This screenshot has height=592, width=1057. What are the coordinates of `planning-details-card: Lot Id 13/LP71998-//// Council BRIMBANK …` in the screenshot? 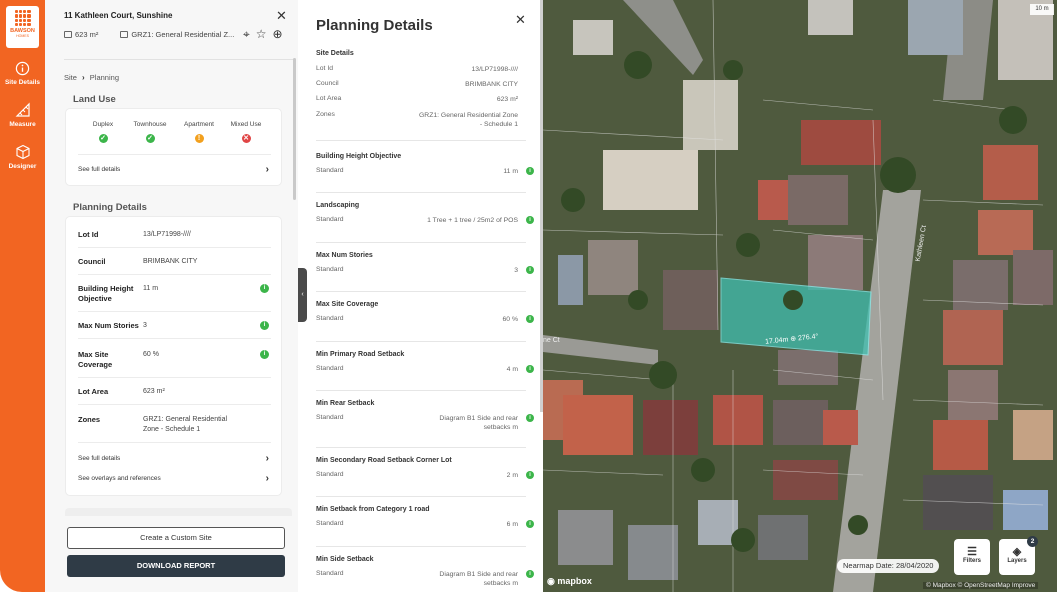 It's located at (173, 356).